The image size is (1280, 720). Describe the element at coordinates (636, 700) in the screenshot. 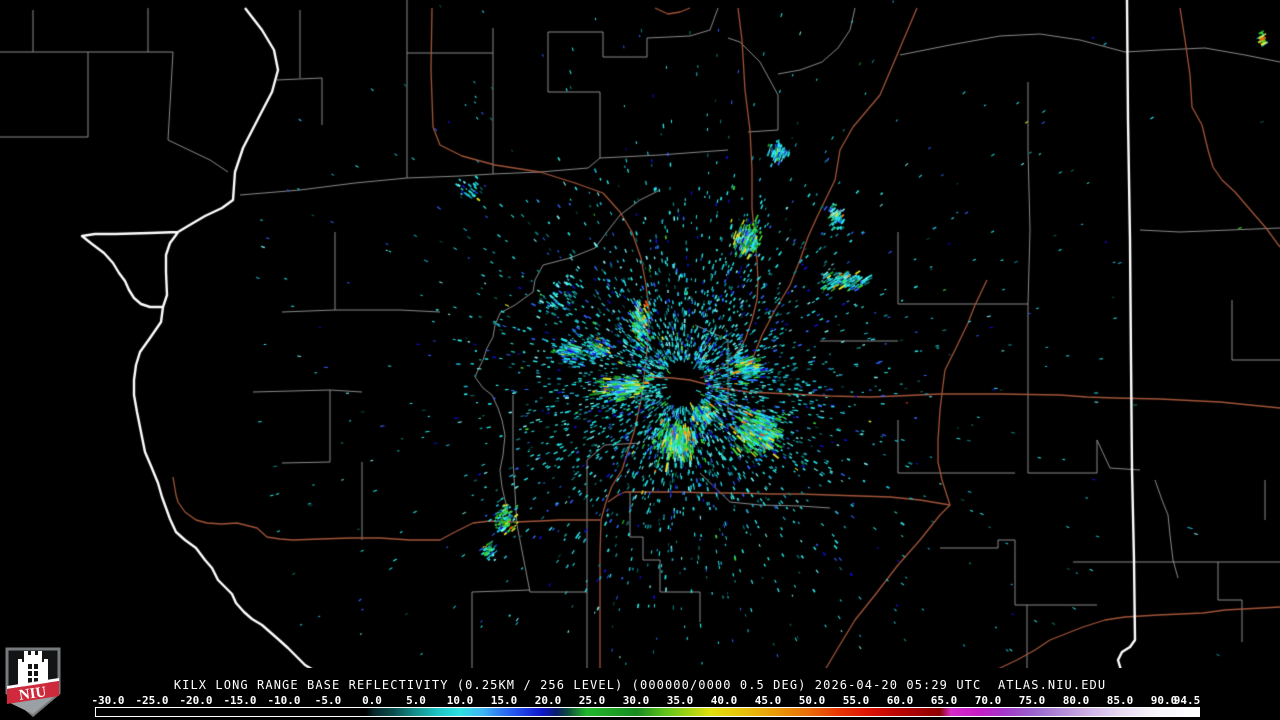

I see `colorbar-tick: 30.0` at that location.